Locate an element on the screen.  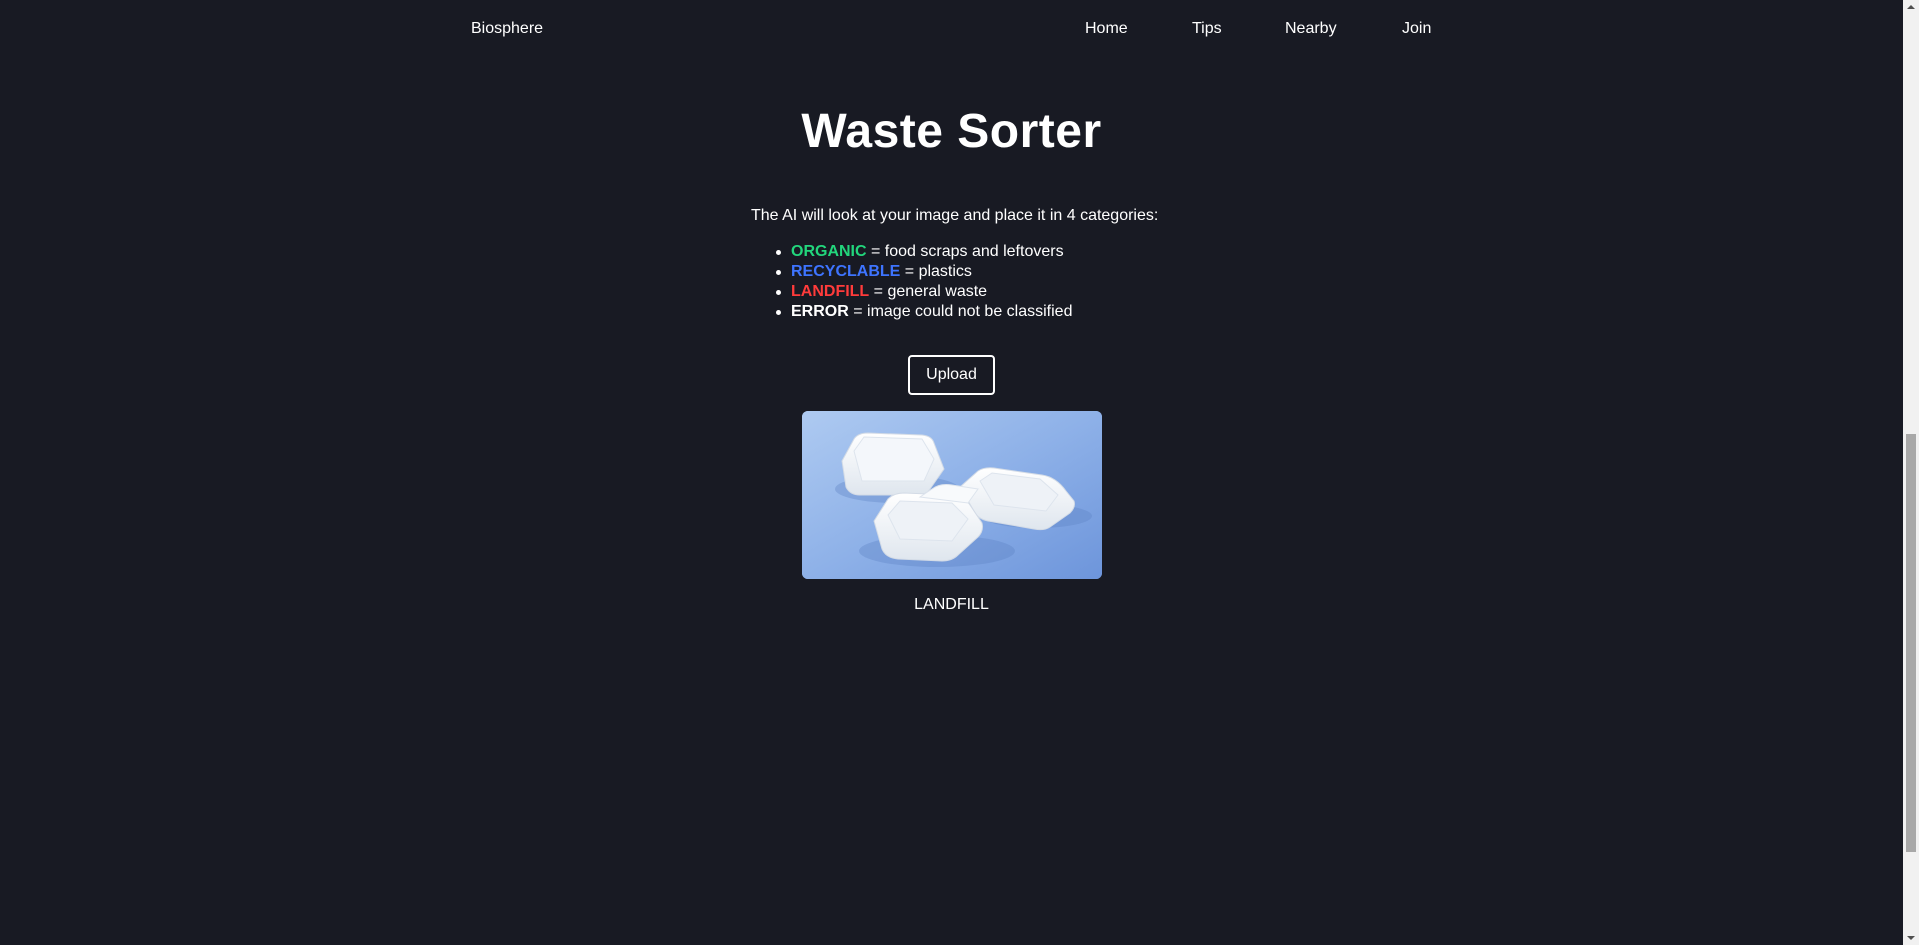
nav-links: Home Tips Nearby Join is located at coordinates (951, 32).